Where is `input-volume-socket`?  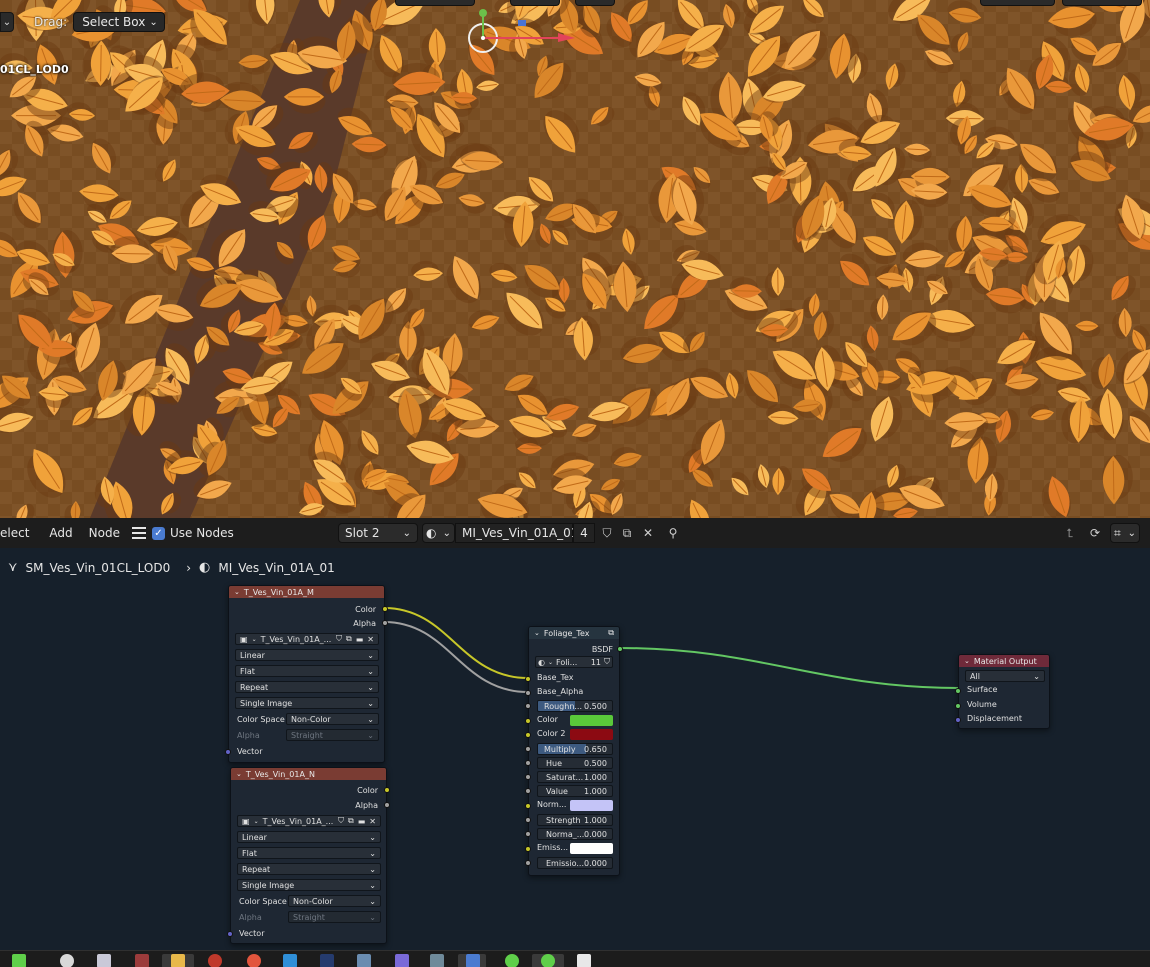
input-volume-socket is located at coordinates (958, 706).